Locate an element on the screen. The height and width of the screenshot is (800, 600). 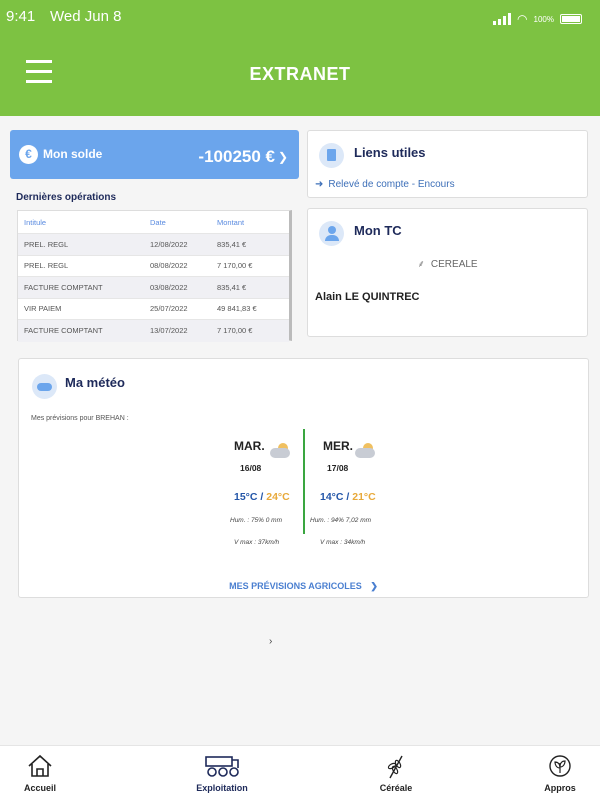
pager-chevron: › is located at coordinates (270, 641).